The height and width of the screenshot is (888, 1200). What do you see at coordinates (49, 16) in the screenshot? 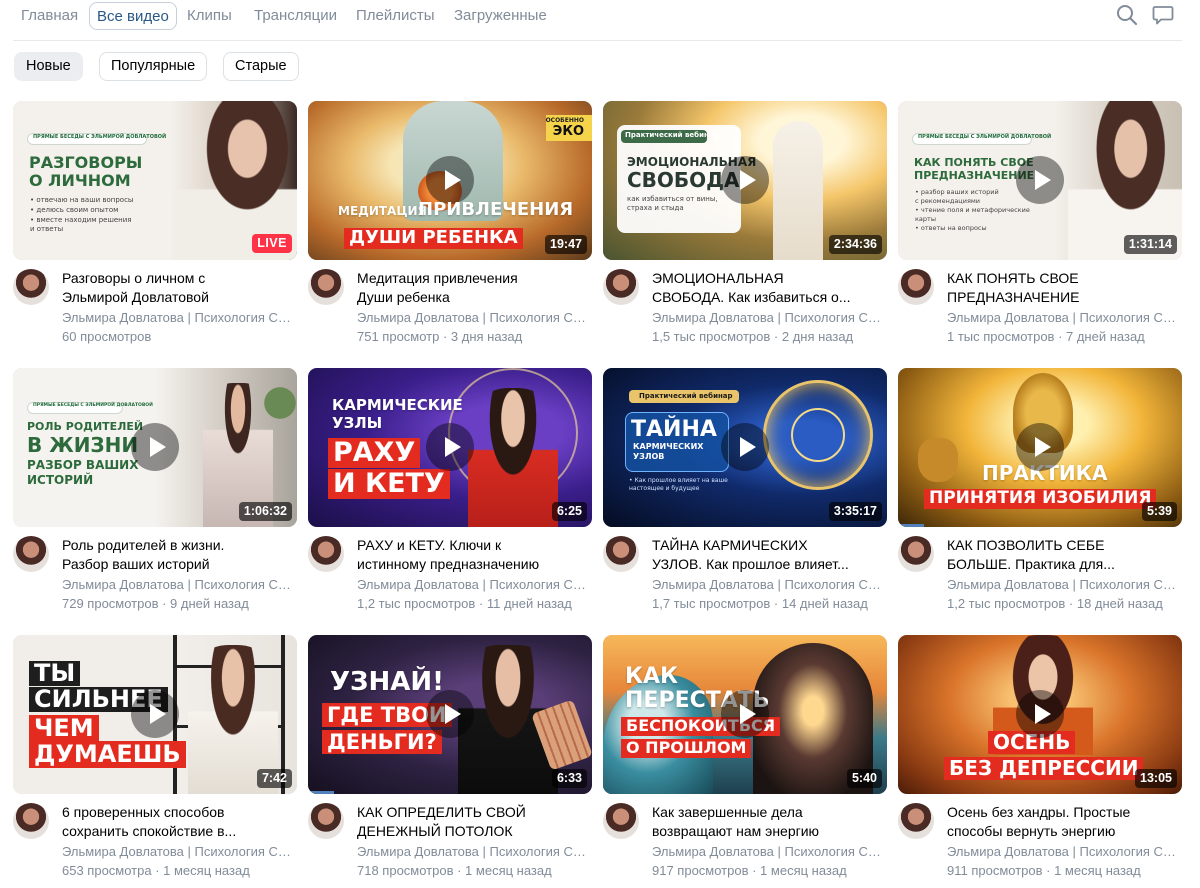
I see `tab-home: Главная` at bounding box center [49, 16].